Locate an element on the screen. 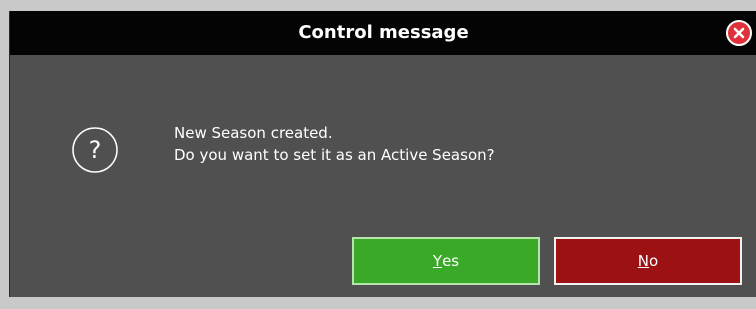  message-line-1: New Season created. is located at coordinates (253, 133).